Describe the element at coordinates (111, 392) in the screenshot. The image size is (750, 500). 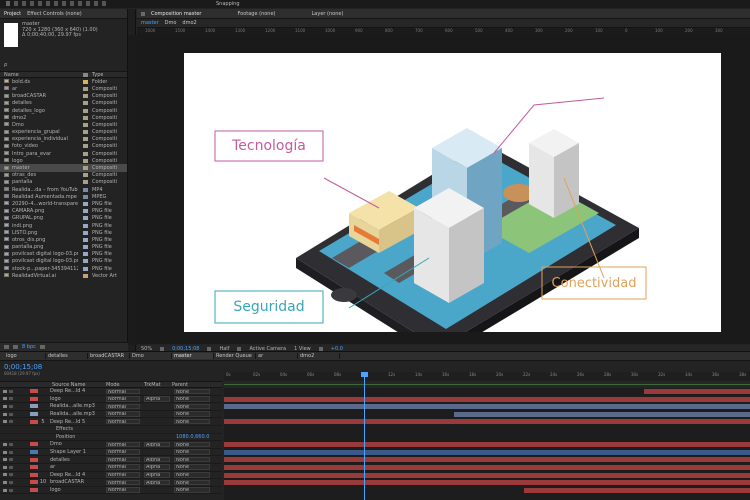
I see `layer-row: Deep Re...ld 4 Normal None` at that location.